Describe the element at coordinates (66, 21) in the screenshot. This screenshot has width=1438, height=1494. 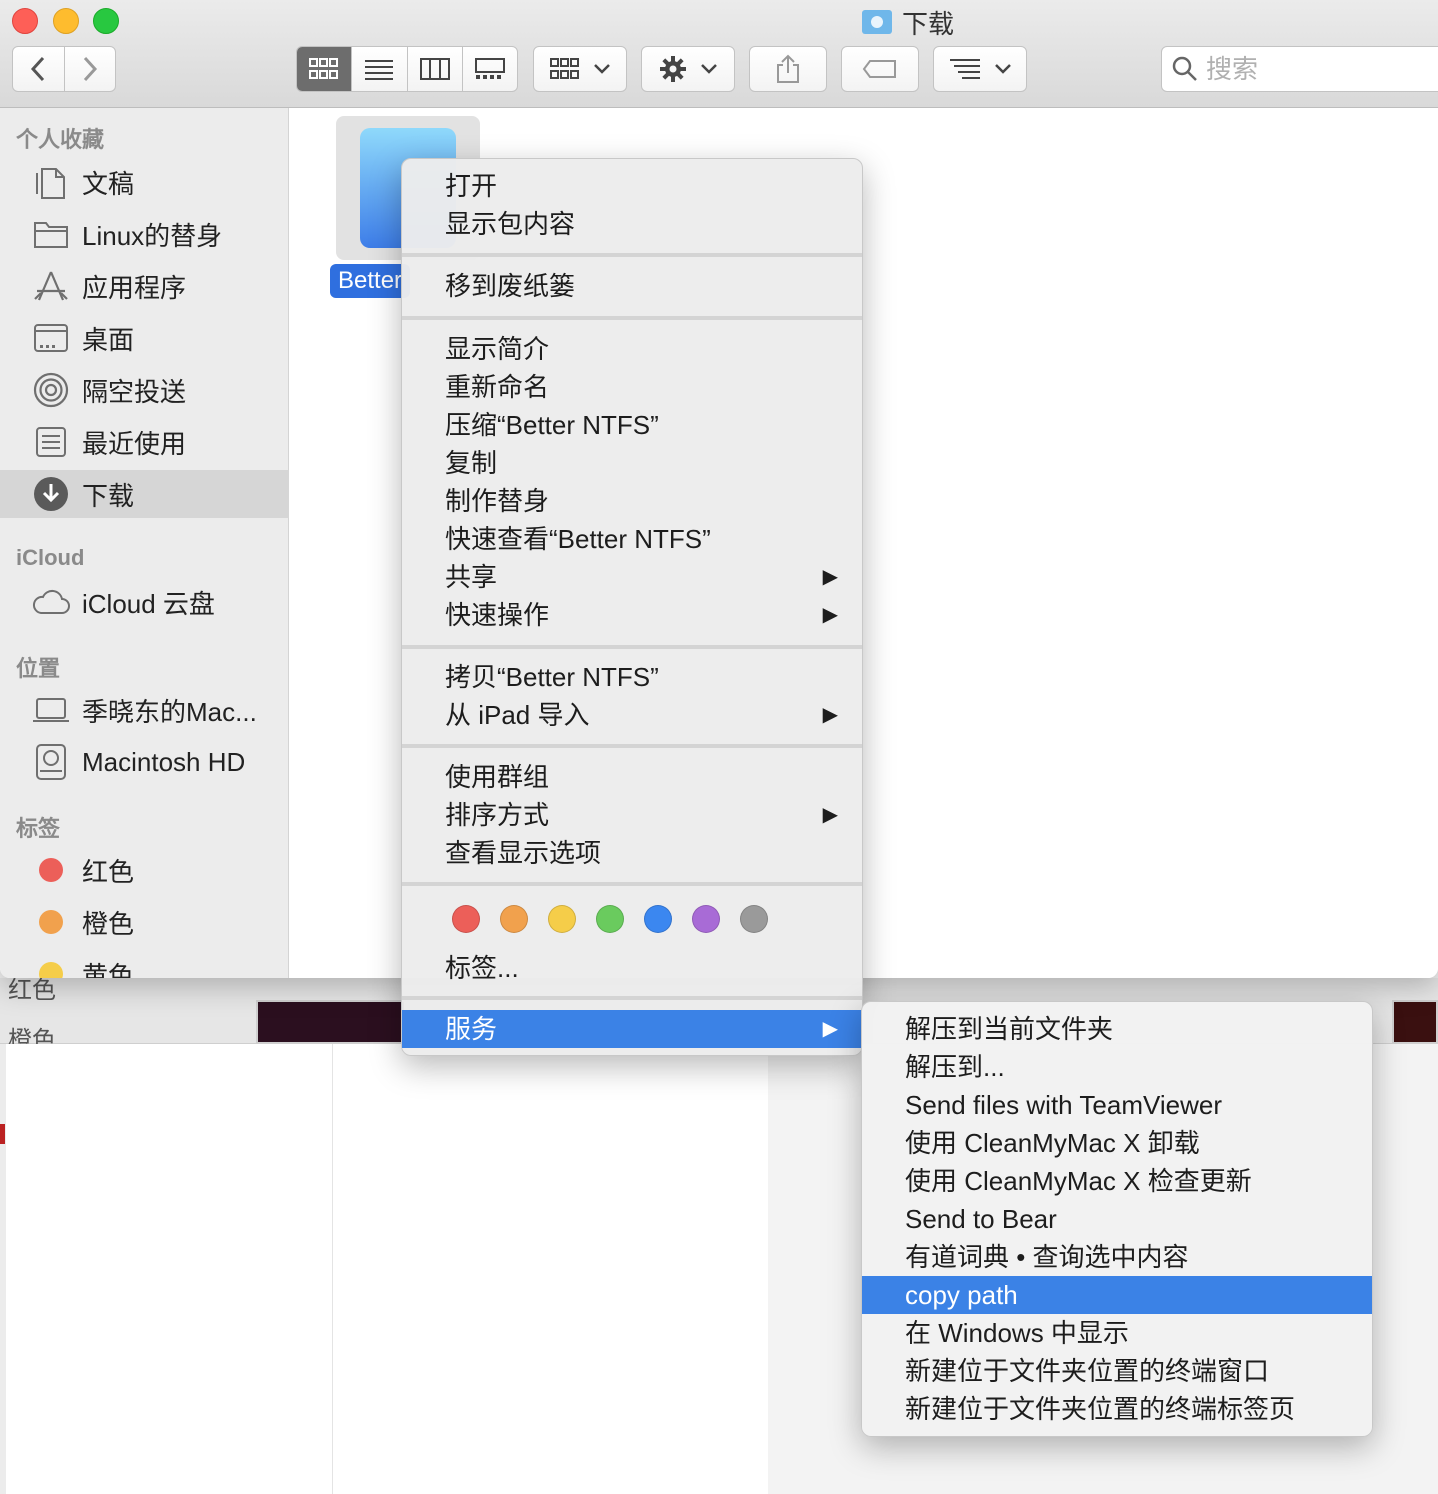
I see `minimize-window-button` at that location.